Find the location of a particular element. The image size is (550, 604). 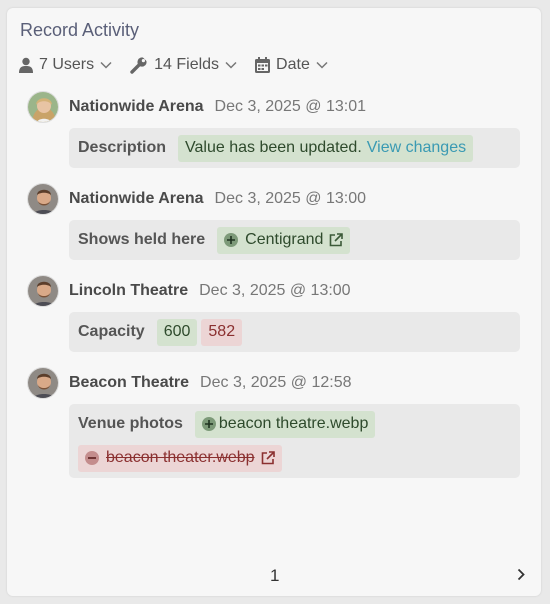

user-icon is located at coordinates (26, 65).